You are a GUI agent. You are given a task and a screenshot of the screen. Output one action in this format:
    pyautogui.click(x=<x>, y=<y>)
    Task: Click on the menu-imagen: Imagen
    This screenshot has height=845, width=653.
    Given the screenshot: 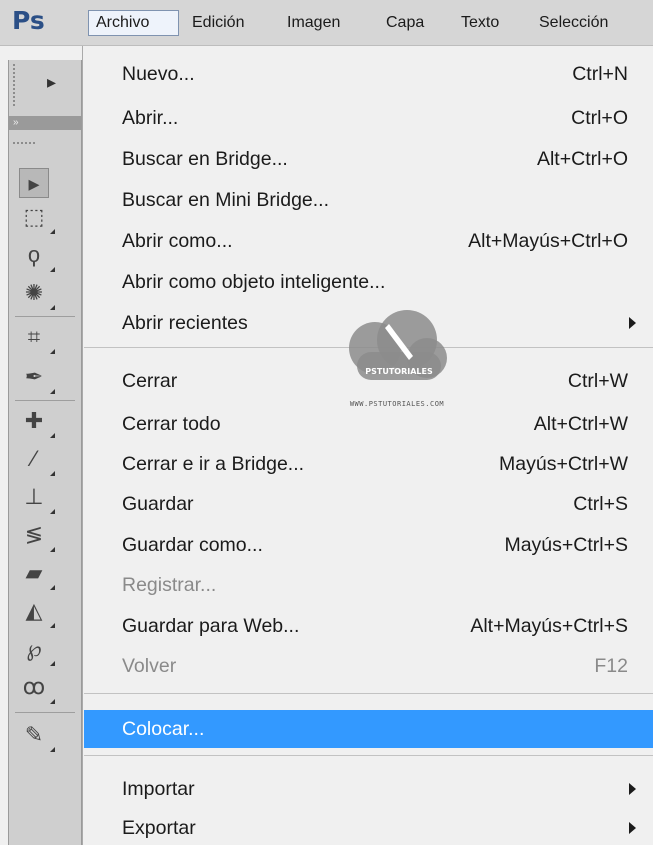 What is the action you would take?
    pyautogui.click(x=313, y=23)
    